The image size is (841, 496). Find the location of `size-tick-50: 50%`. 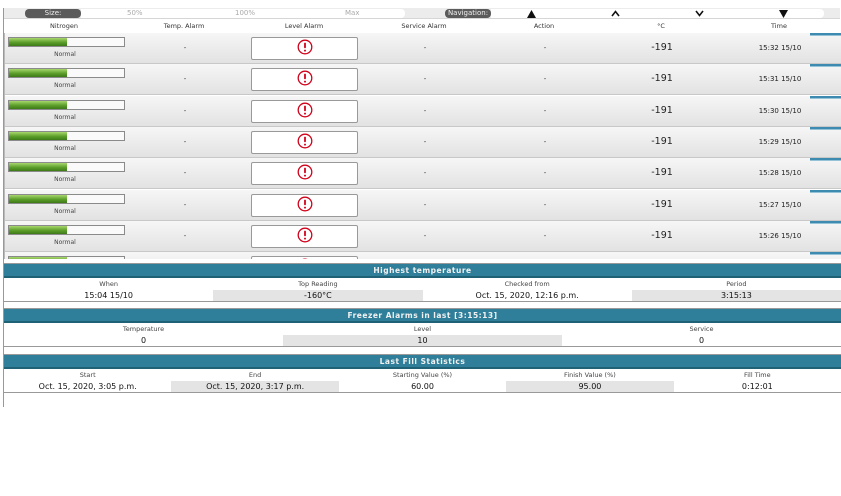

size-tick-50: 50% is located at coordinates (135, 13).